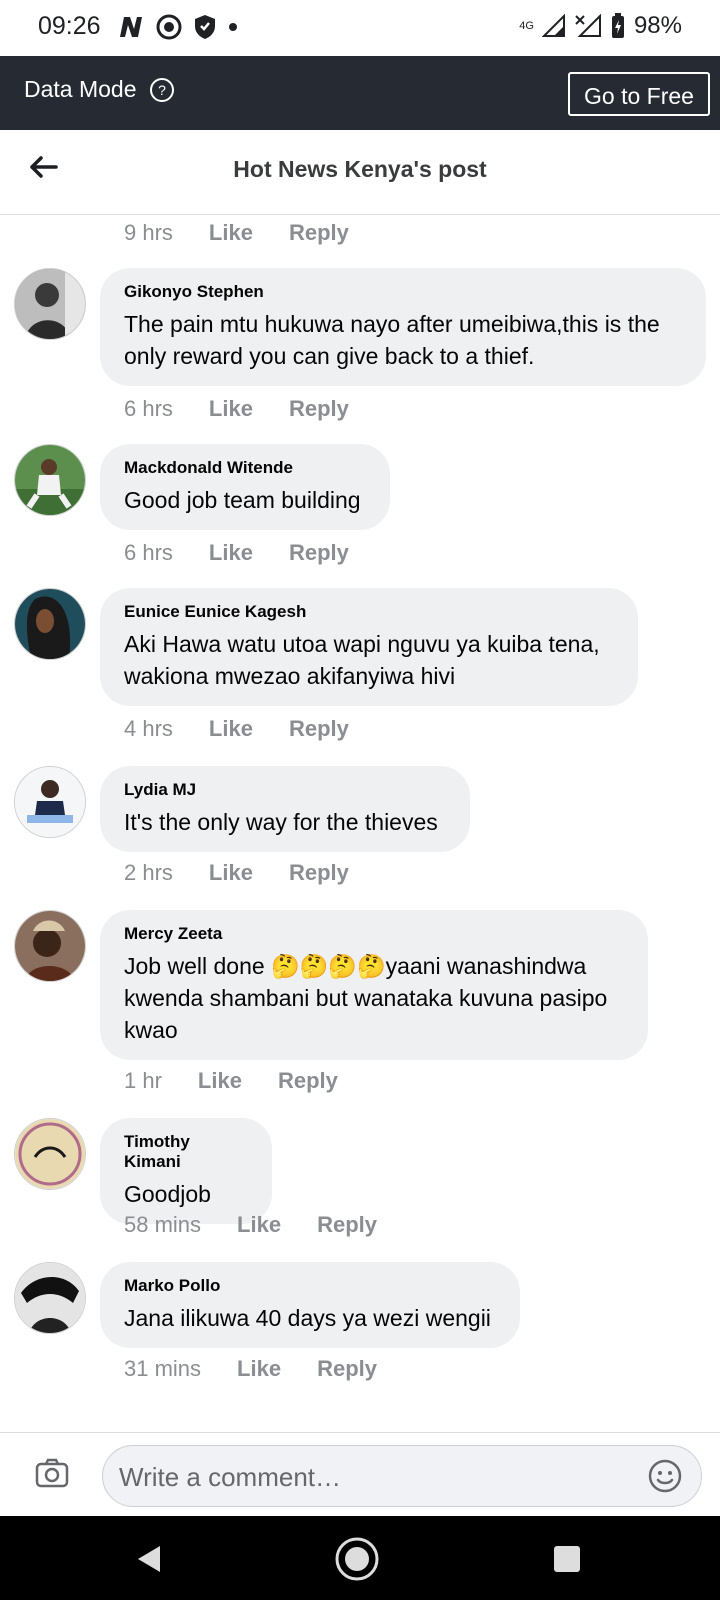 The height and width of the screenshot is (1600, 720). I want to click on go-to-free-button: Go to Free, so click(639, 94).